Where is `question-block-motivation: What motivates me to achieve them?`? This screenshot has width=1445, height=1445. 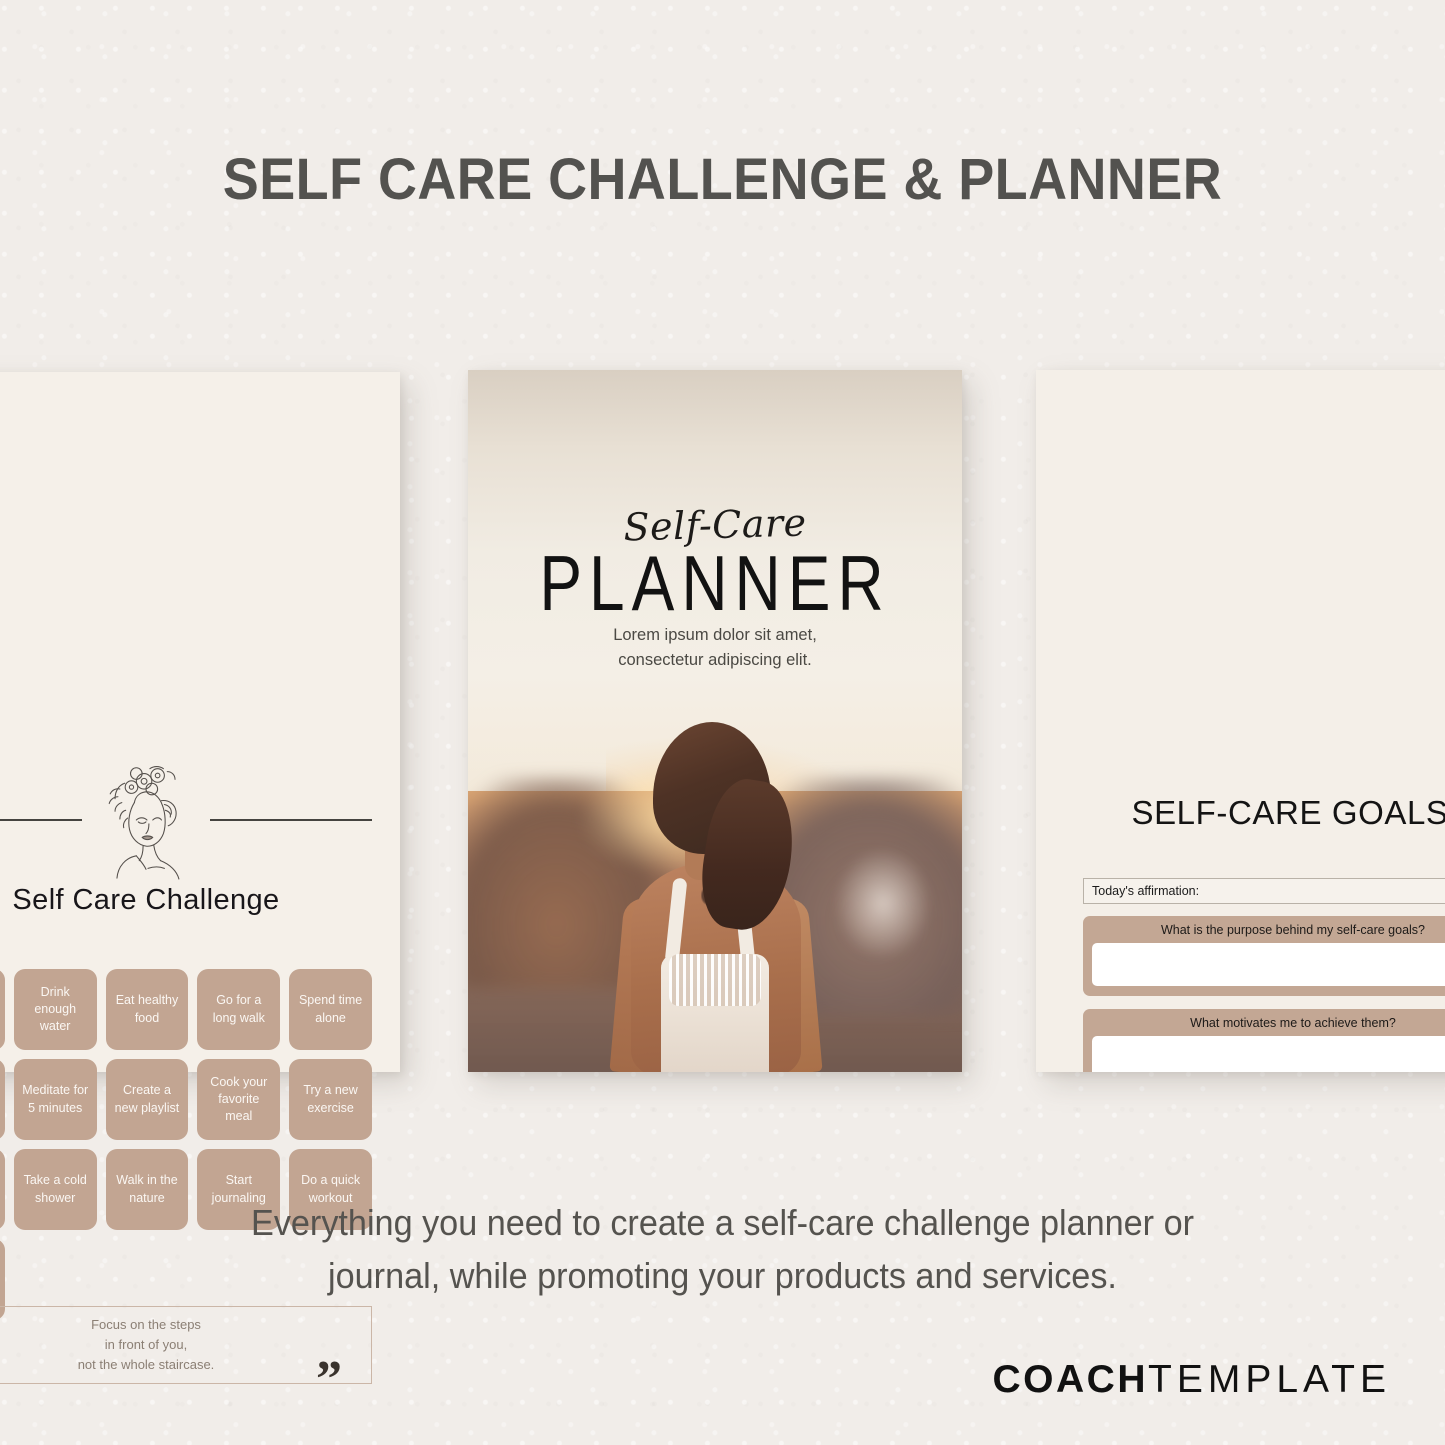 question-block-motivation: What motivates me to achieve them? is located at coordinates (1264, 1040).